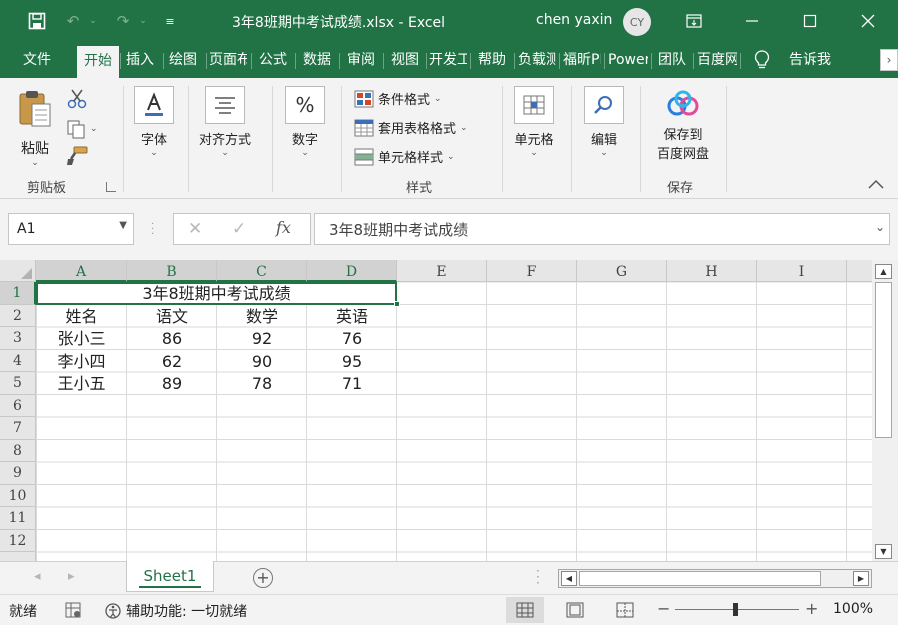 This screenshot has width=898, height=625. What do you see at coordinates (18, 383) in the screenshot?
I see `row-header-5: 5` at bounding box center [18, 383].